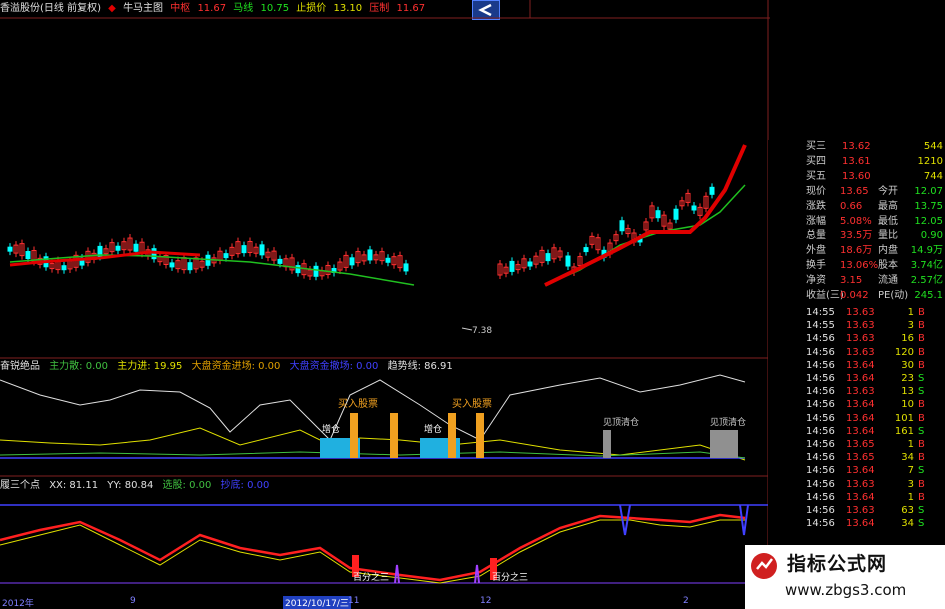 This screenshot has height=609, width=945. Describe the element at coordinates (875, 296) in the screenshot. I see `stat-row: 收益(三) 0.042 PE(动) 245.1` at that location.